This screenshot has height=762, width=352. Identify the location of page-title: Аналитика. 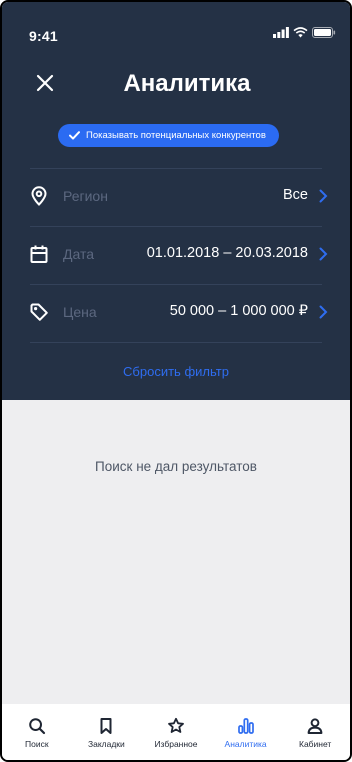
(187, 83).